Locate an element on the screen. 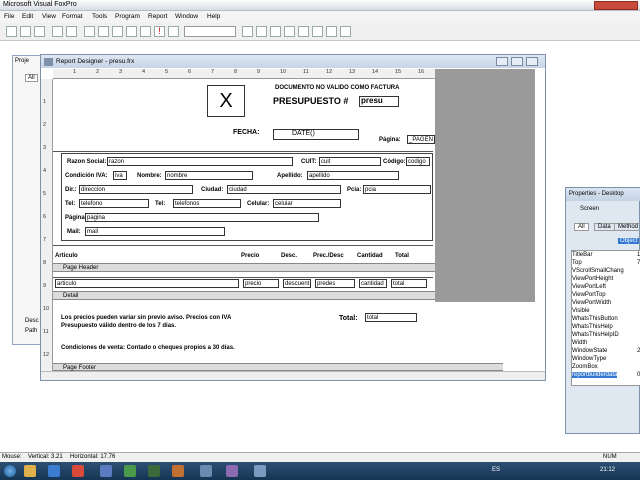  codigo-label: Código: is located at coordinates (394, 162).